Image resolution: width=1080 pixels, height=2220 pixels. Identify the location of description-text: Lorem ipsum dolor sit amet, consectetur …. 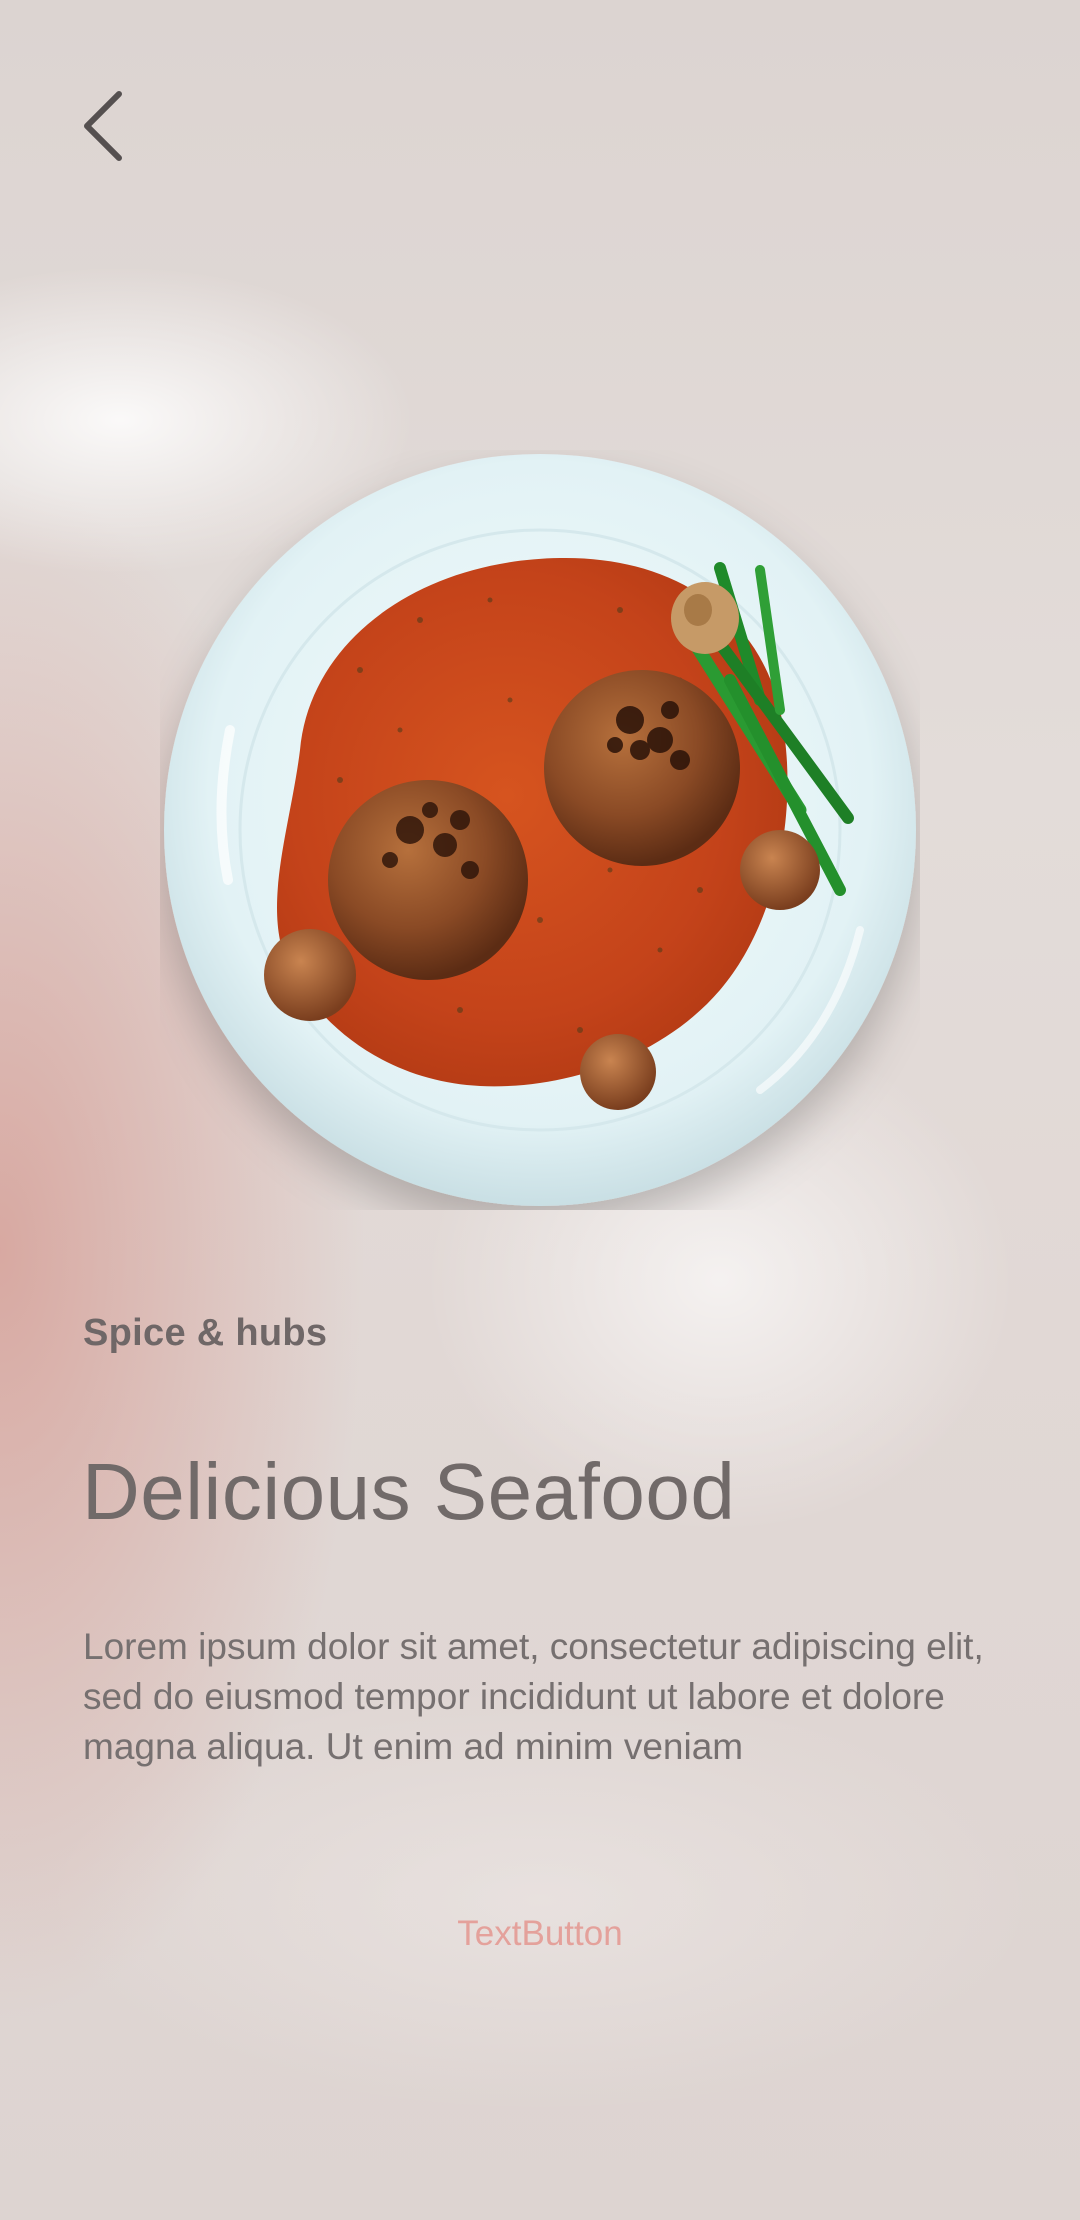
(533, 1696).